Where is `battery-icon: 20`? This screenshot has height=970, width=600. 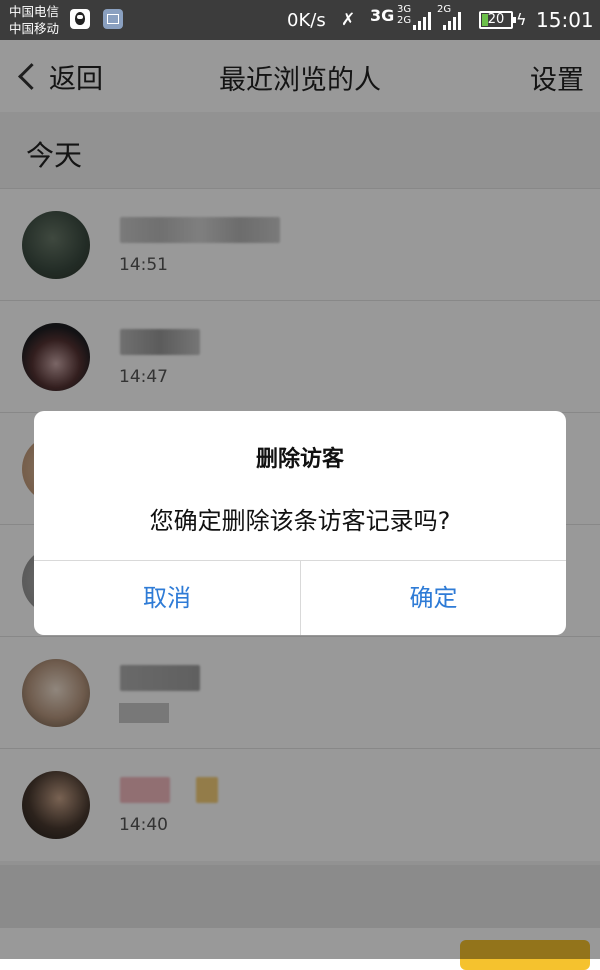 battery-icon: 20 is located at coordinates (497, 20).